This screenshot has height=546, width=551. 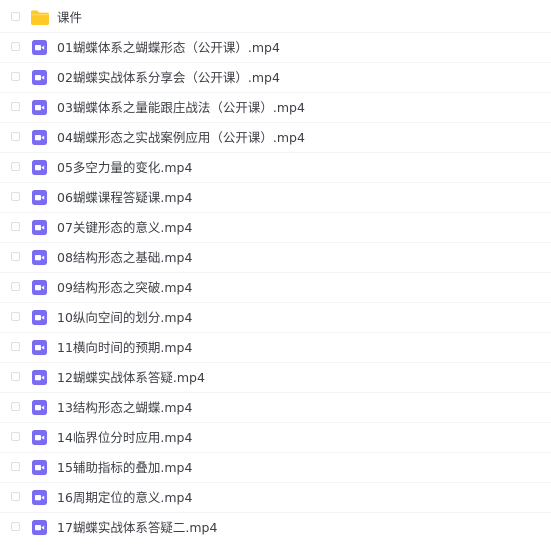 What do you see at coordinates (275, 378) in the screenshot?
I see `file-row: 12蝴蝶实战体系答疑.mp4` at bounding box center [275, 378].